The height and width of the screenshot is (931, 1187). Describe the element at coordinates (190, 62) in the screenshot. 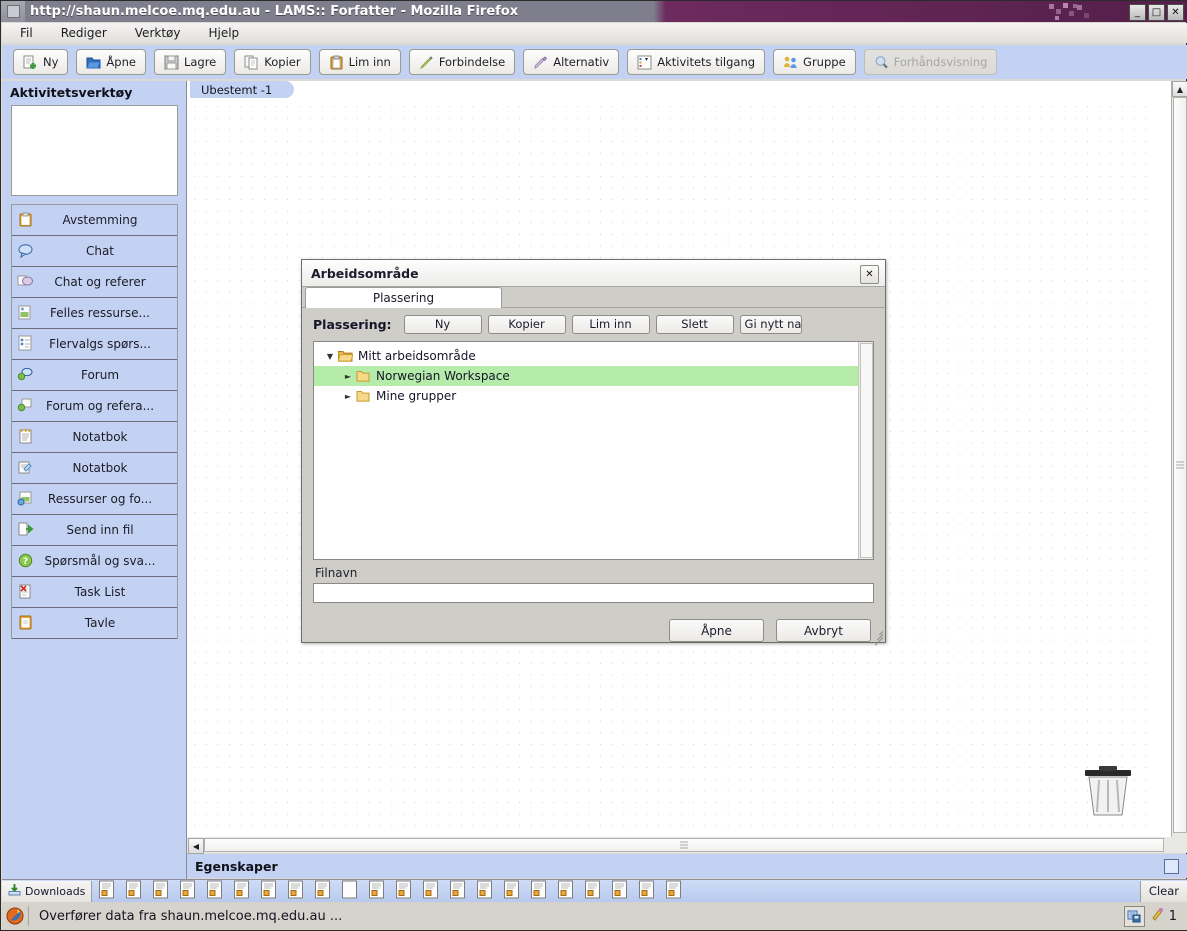

I see `toolbar-button-lagre: Lagre` at that location.